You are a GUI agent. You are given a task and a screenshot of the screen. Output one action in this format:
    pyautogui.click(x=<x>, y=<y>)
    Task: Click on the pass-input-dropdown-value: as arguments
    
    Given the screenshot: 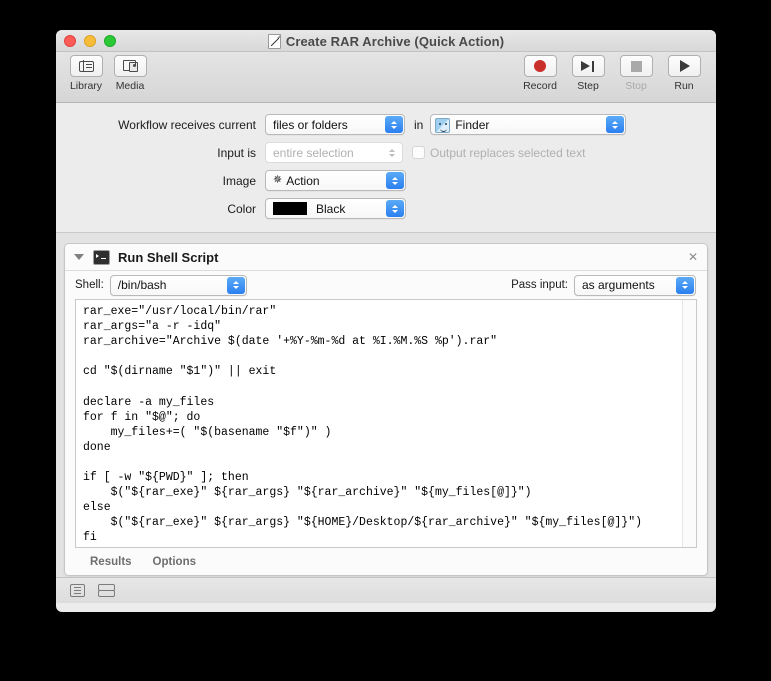 What is the action you would take?
    pyautogui.click(x=618, y=285)
    